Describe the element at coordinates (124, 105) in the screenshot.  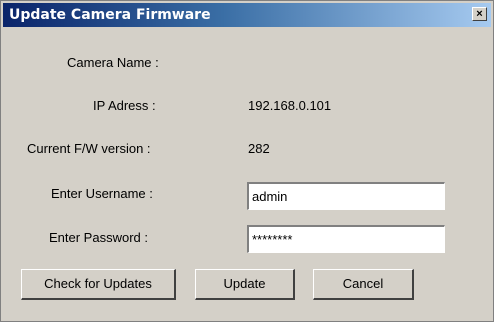
I see `ip-address-label: IP Adress :` at that location.